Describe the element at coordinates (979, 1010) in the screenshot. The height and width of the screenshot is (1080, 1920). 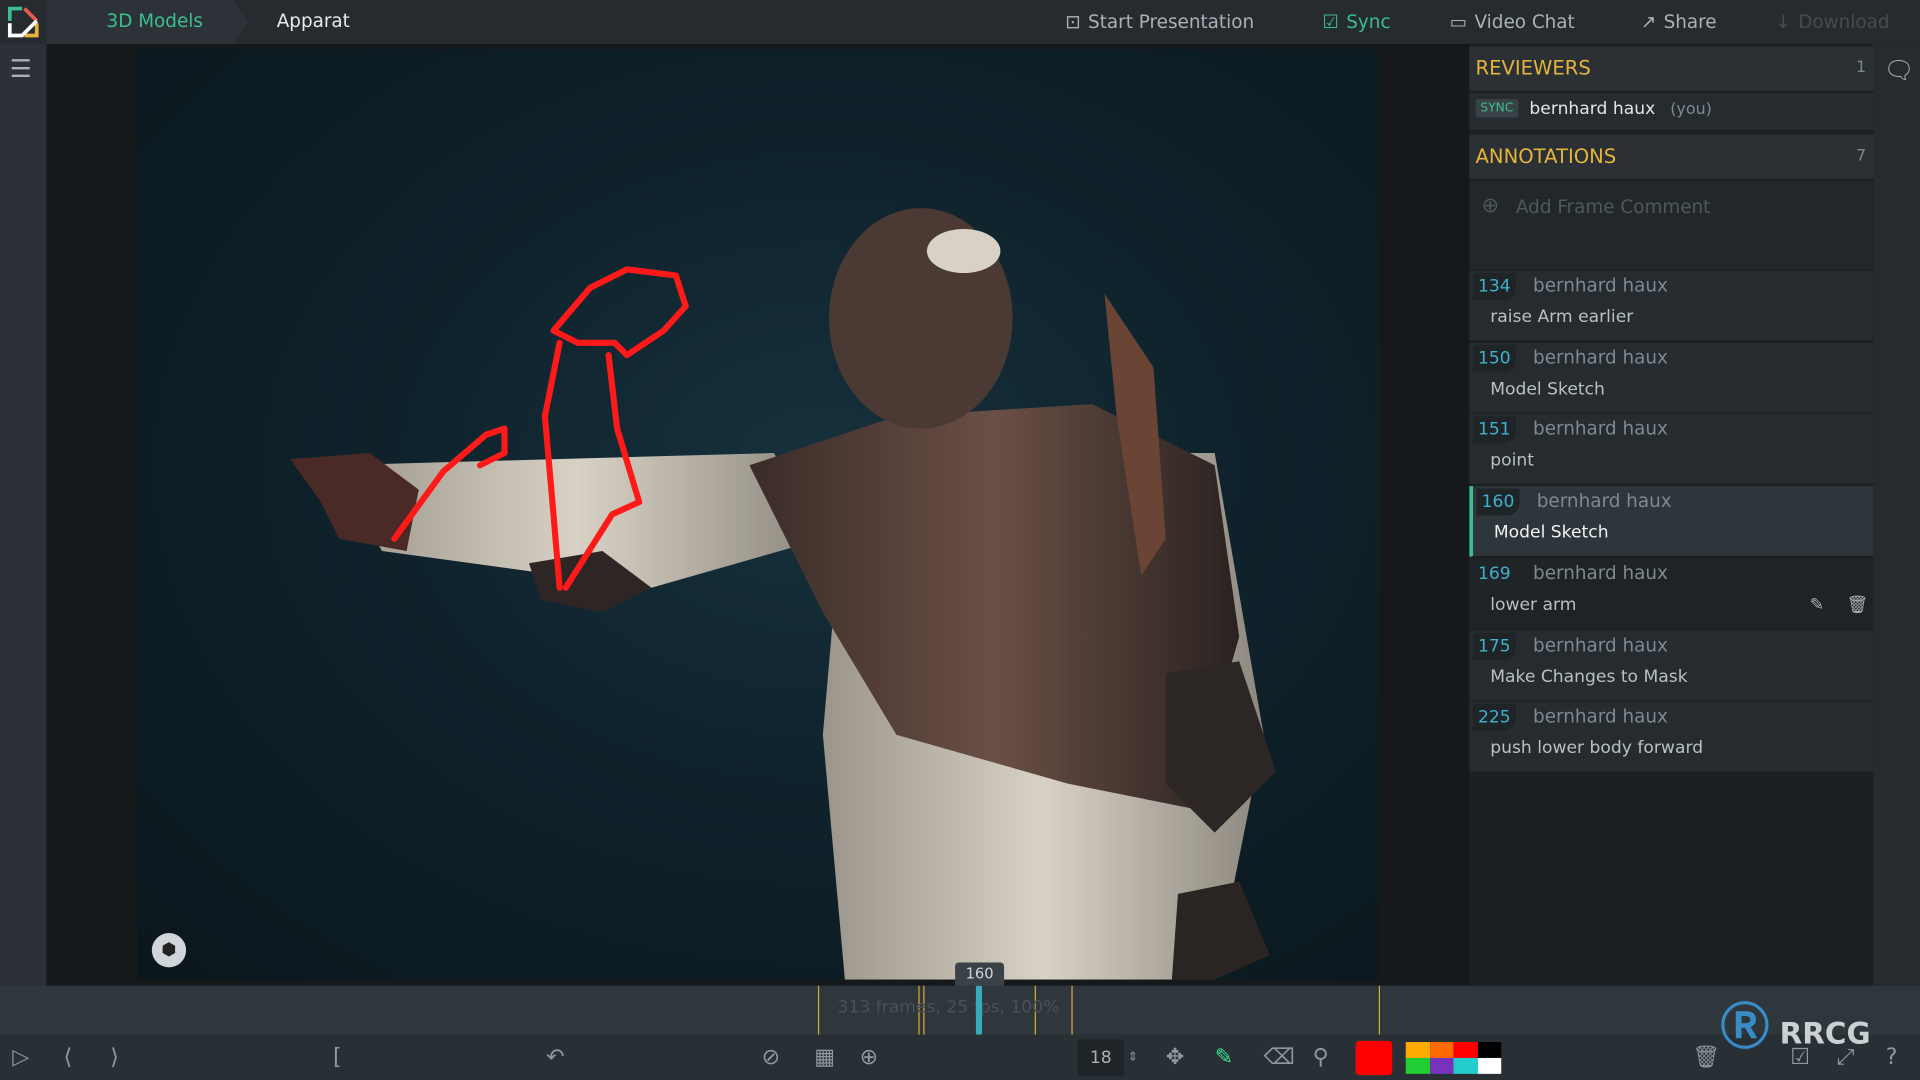
I see `playhead` at that location.